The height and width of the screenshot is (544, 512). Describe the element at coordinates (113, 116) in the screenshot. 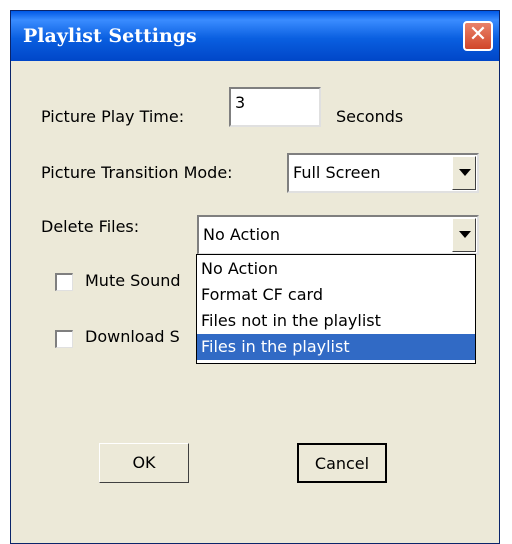

I see `picture-play-time-label: Picture Play Time:` at that location.